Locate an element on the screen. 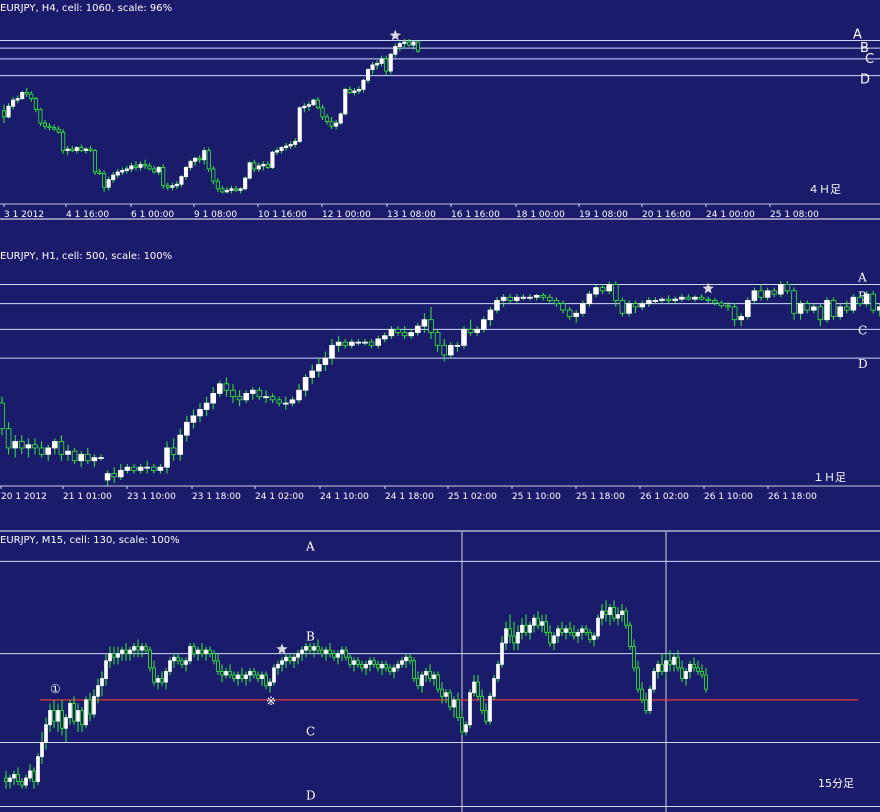 Image resolution: width=880 pixels, height=812 pixels. timeframe-label: ４Ｈ足 is located at coordinates (824, 189).